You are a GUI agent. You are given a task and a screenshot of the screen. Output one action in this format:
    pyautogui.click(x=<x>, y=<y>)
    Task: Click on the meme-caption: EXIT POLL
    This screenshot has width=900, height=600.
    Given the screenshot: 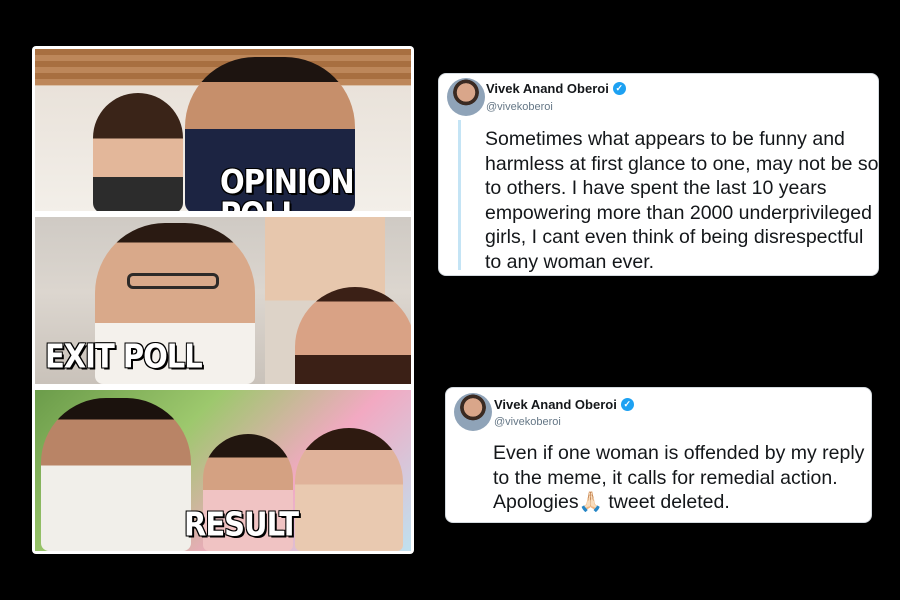 What is the action you would take?
    pyautogui.click(x=123, y=356)
    